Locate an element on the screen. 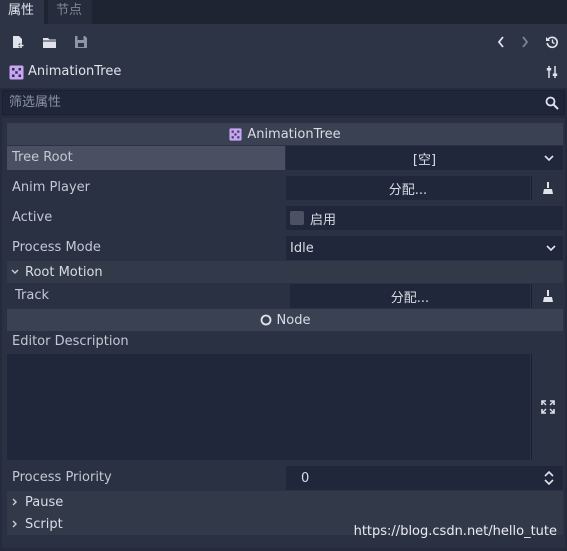 The width and height of the screenshot is (567, 551). section-header-animationtree: AnimationTree is located at coordinates (285, 134).